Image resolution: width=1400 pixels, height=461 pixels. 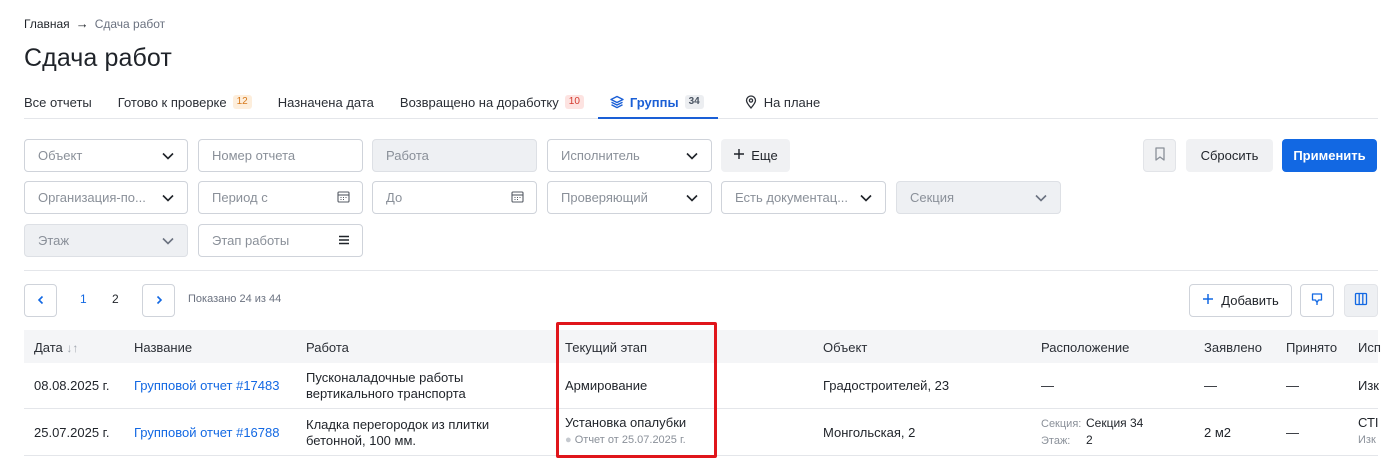 I want to click on row-section-value: Секция 34, so click(x=1115, y=423).